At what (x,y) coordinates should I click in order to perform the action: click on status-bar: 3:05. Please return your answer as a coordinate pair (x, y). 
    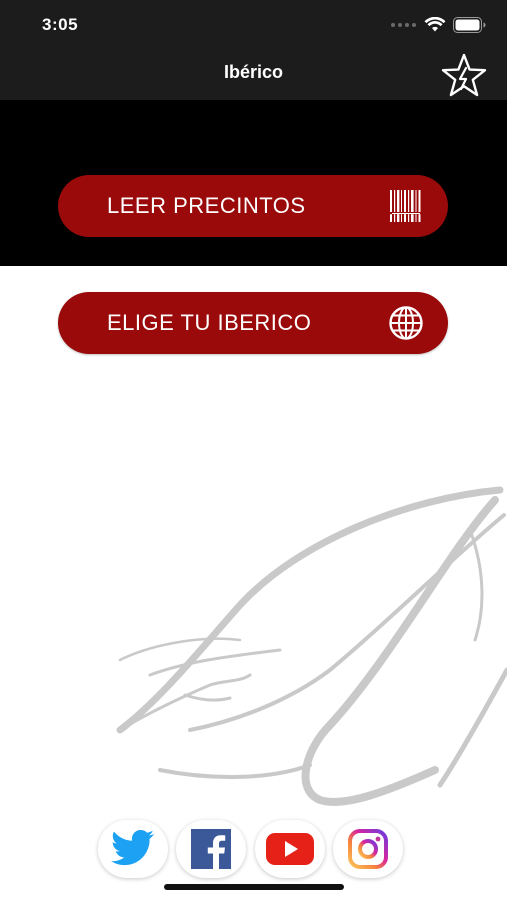
    Looking at the image, I should click on (253, 25).